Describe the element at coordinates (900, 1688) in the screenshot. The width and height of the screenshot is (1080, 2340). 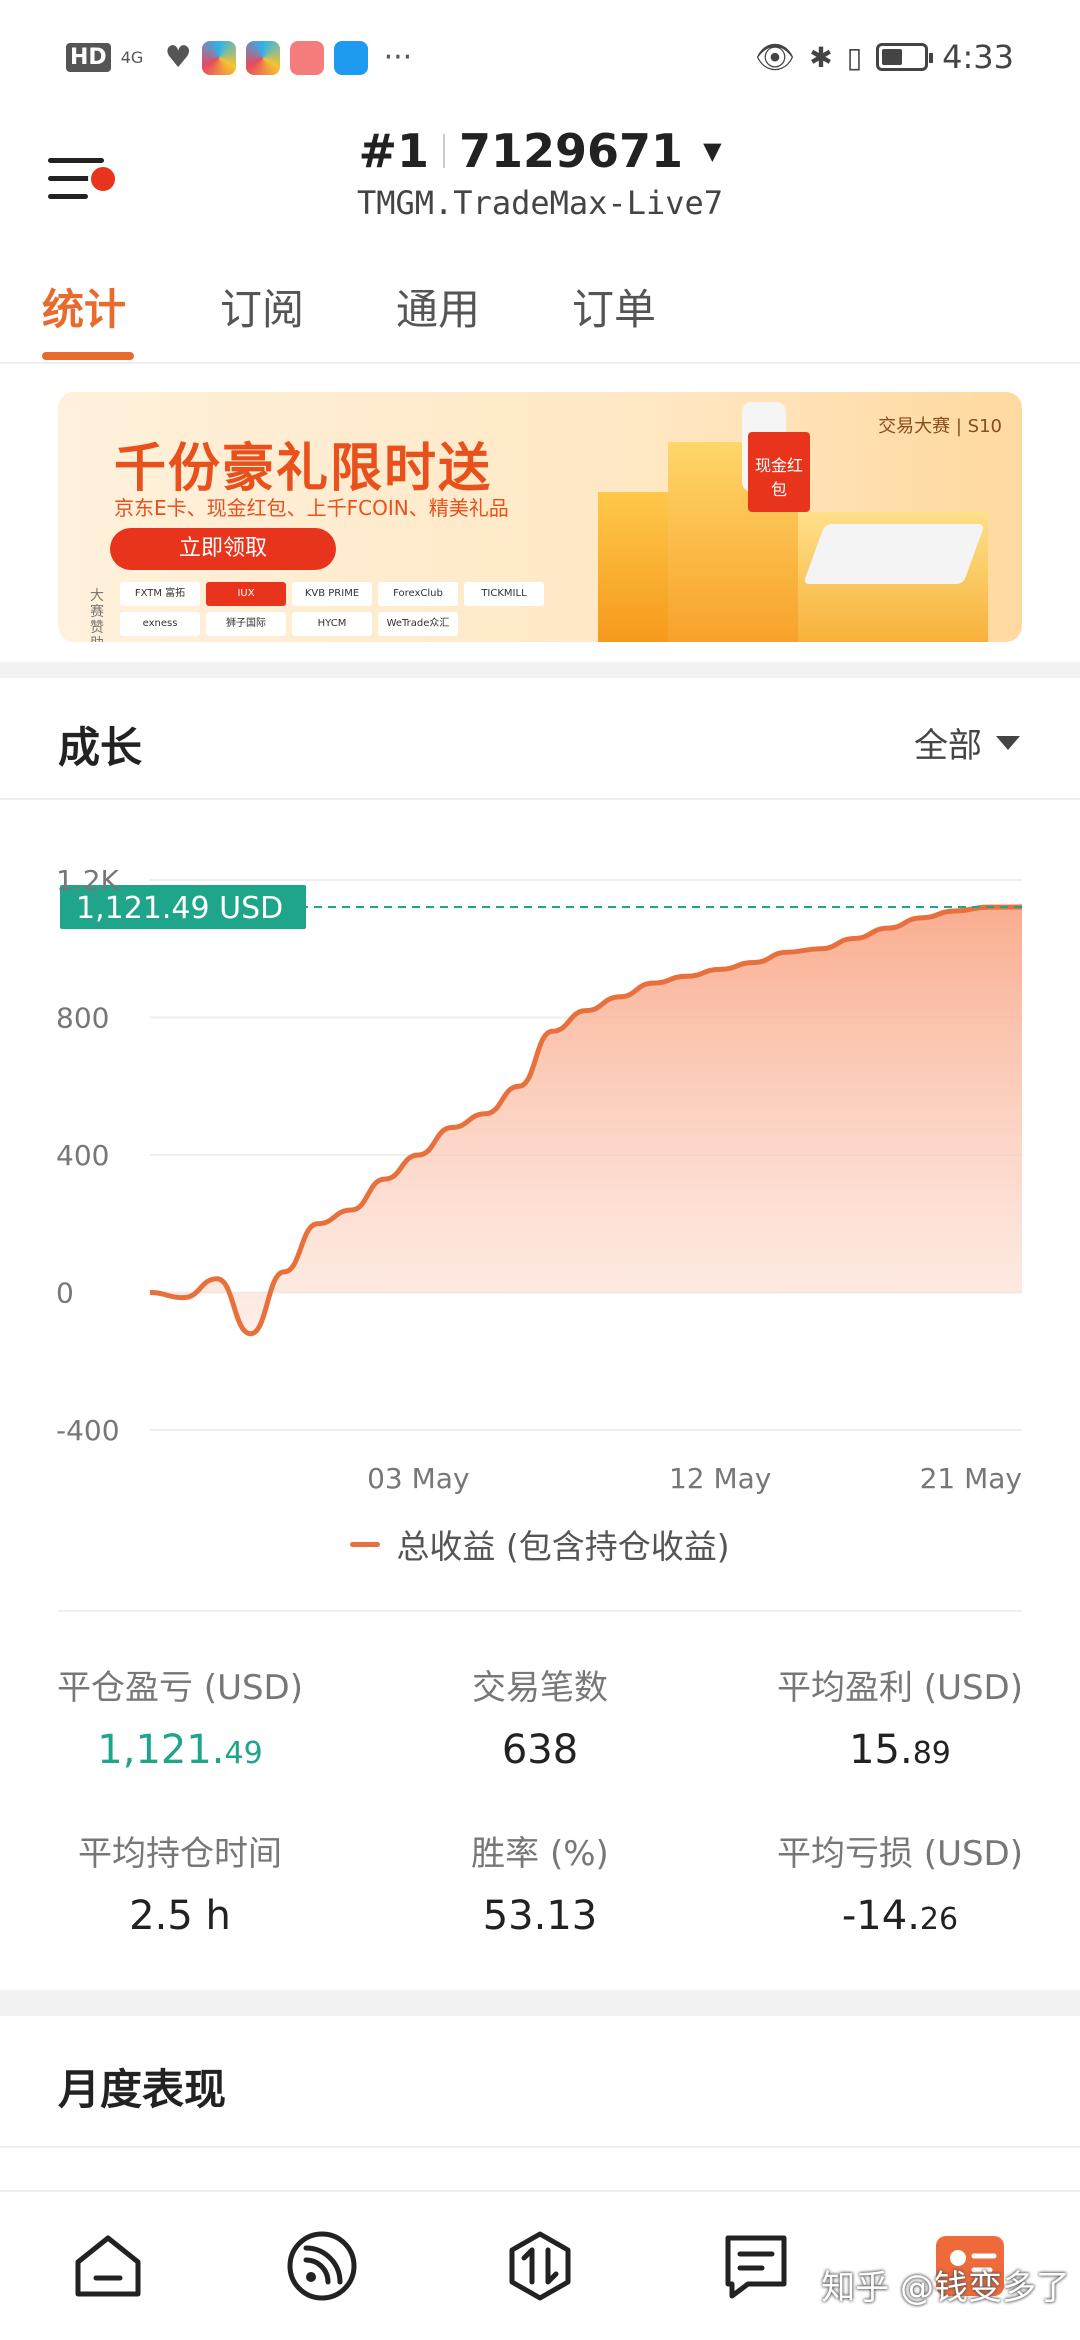
I see `stat-label: 平均盈利 (USD)` at that location.